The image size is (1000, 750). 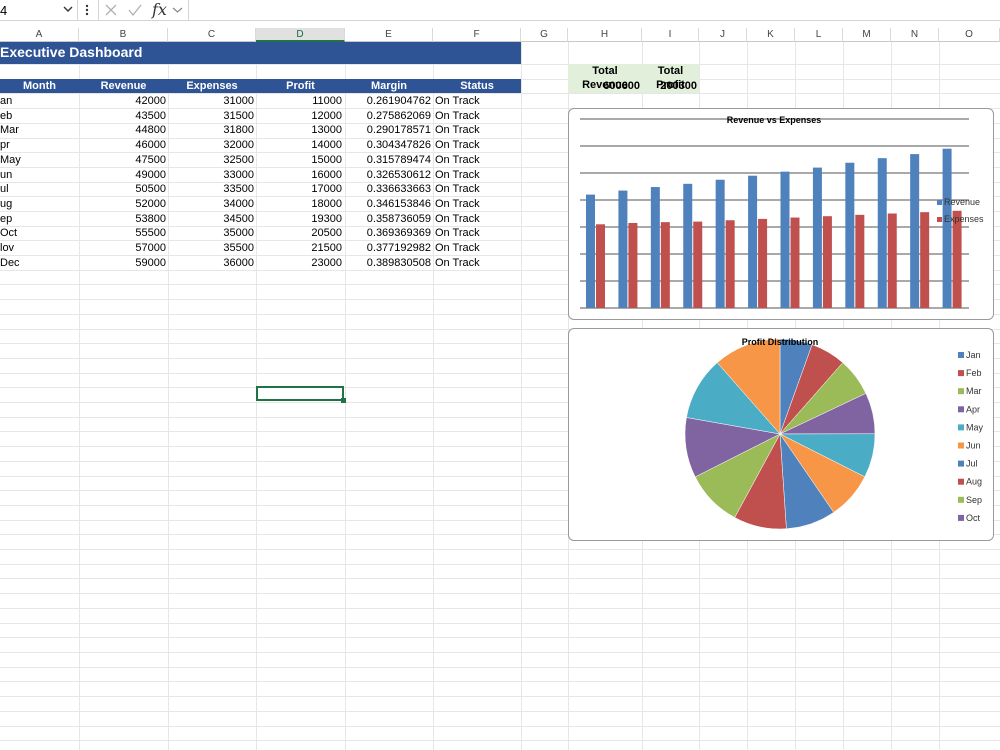 I want to click on cell-month: ug, so click(x=39, y=204).